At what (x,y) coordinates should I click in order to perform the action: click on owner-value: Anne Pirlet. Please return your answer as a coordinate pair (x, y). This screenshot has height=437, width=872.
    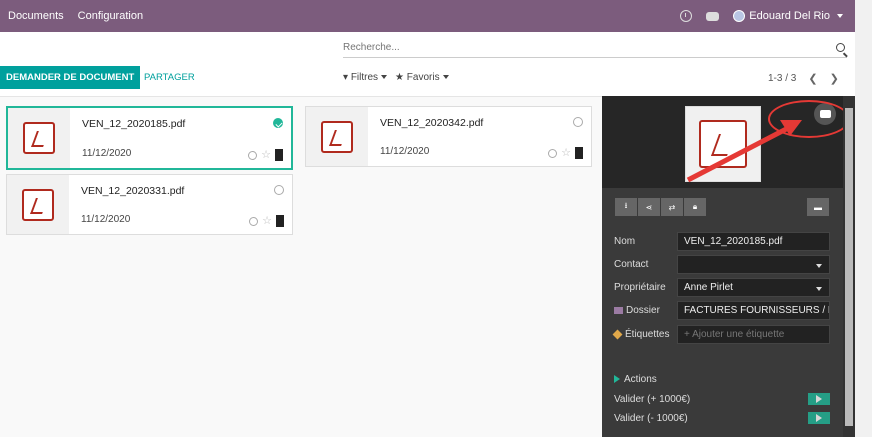
    Looking at the image, I should click on (708, 287).